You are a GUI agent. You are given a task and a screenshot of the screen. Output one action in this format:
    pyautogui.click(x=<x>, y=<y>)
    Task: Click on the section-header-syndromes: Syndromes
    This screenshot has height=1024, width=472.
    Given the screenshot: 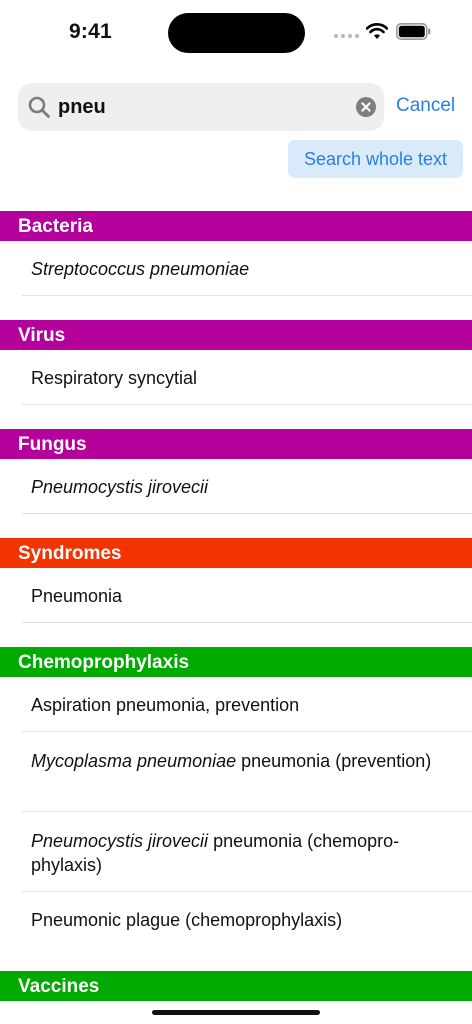 What is the action you would take?
    pyautogui.click(x=236, y=553)
    